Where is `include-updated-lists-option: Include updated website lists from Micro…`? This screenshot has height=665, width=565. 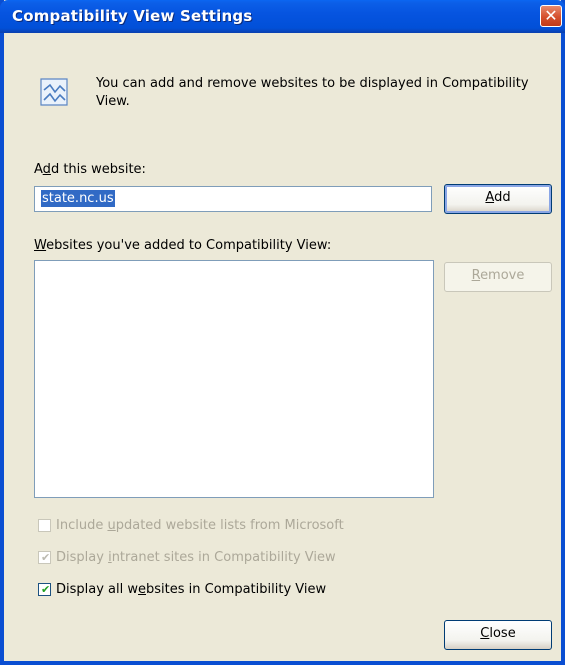
include-updated-lists-option: Include updated website lists from Micro… is located at coordinates (191, 525).